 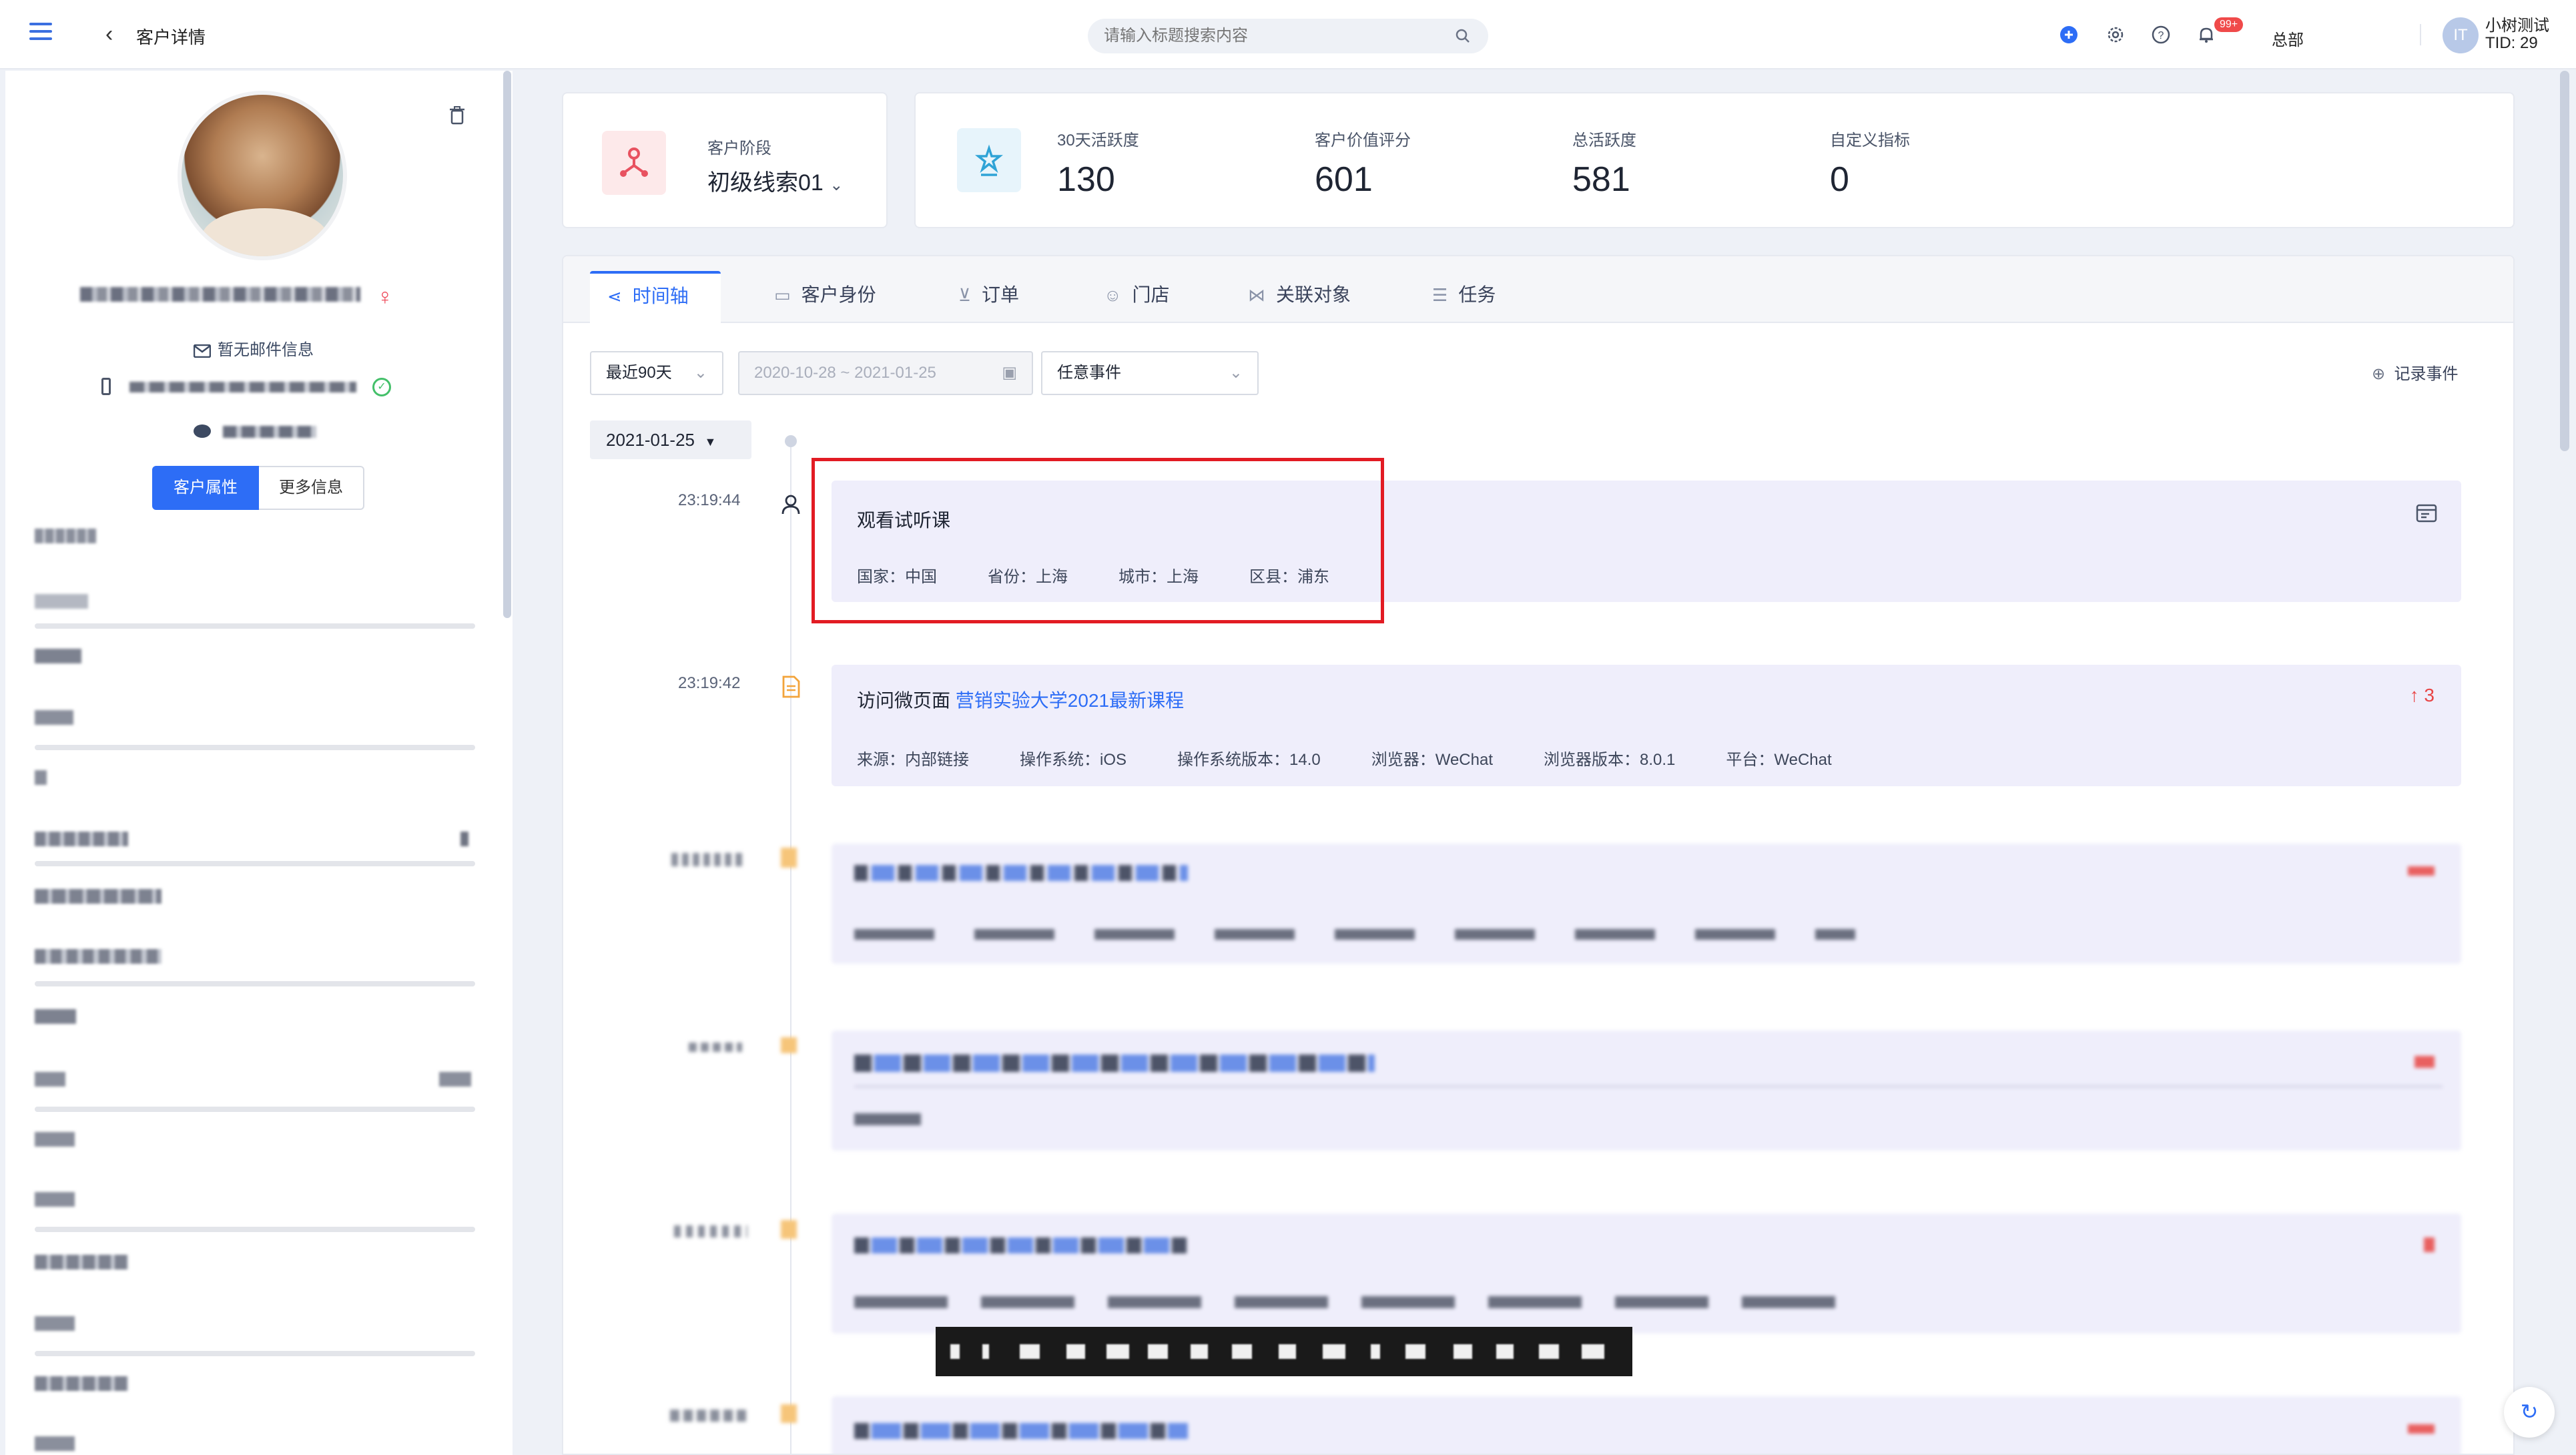 What do you see at coordinates (791, 948) in the screenshot?
I see `timeline-axis` at bounding box center [791, 948].